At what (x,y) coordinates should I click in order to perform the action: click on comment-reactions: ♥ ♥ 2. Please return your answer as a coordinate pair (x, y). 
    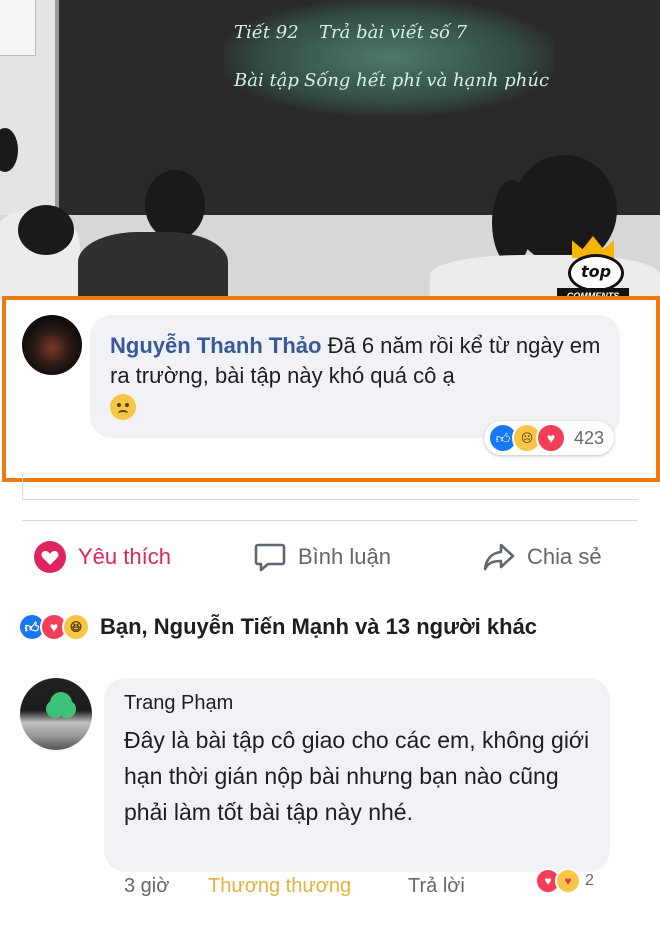
    Looking at the image, I should click on (564, 881).